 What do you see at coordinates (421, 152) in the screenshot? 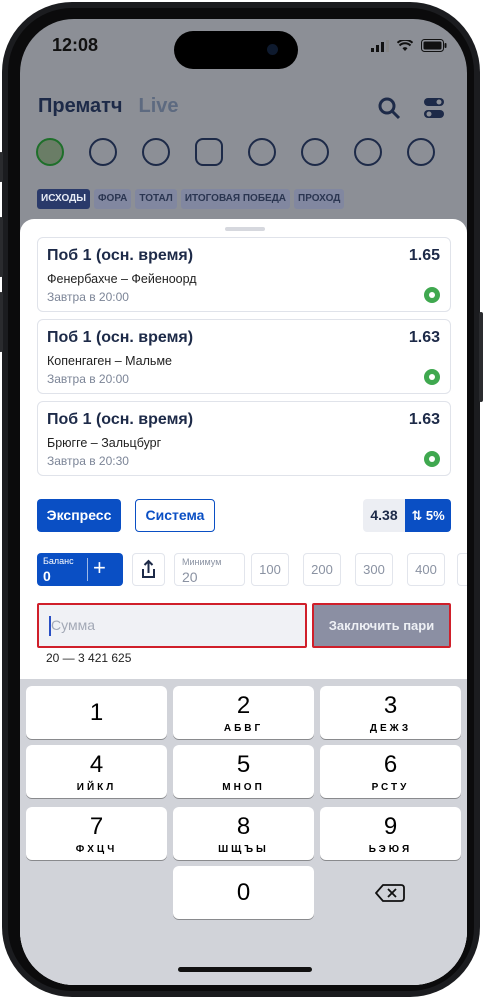
I see `soccer-ball-icon` at bounding box center [421, 152].